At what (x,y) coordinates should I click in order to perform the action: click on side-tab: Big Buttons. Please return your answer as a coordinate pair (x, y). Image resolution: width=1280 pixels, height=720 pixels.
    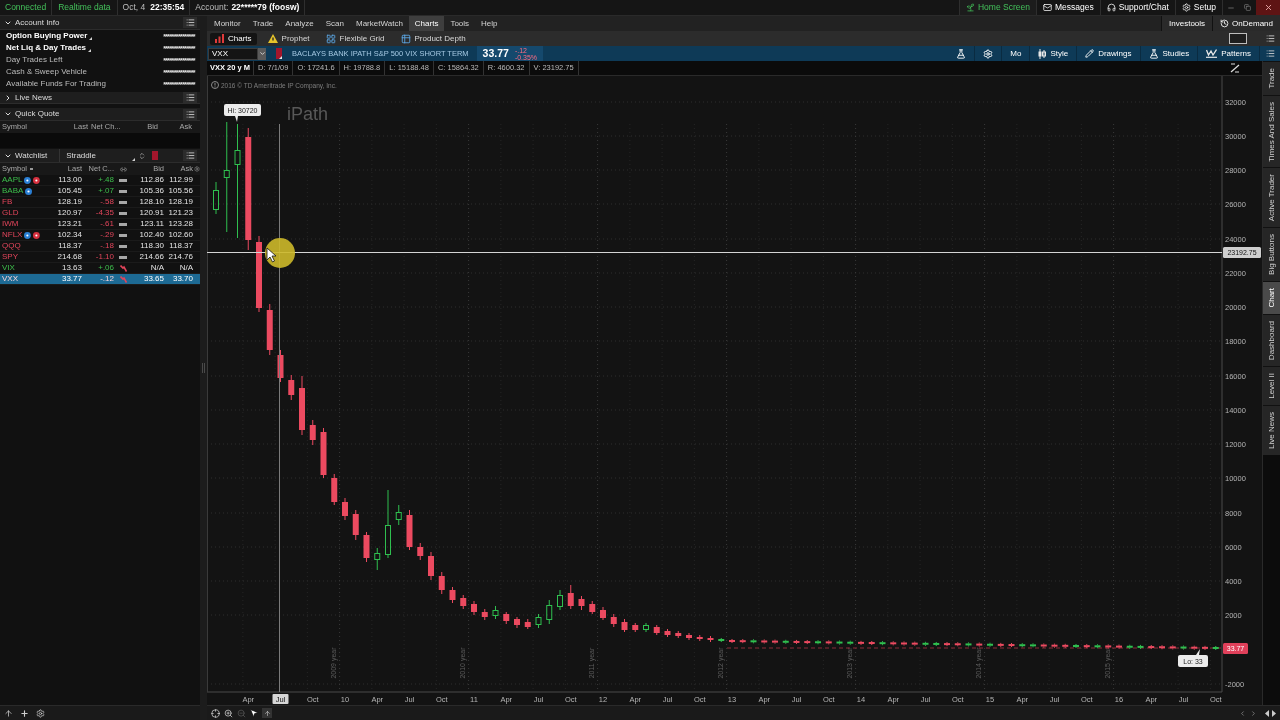
    Looking at the image, I should click on (1271, 254).